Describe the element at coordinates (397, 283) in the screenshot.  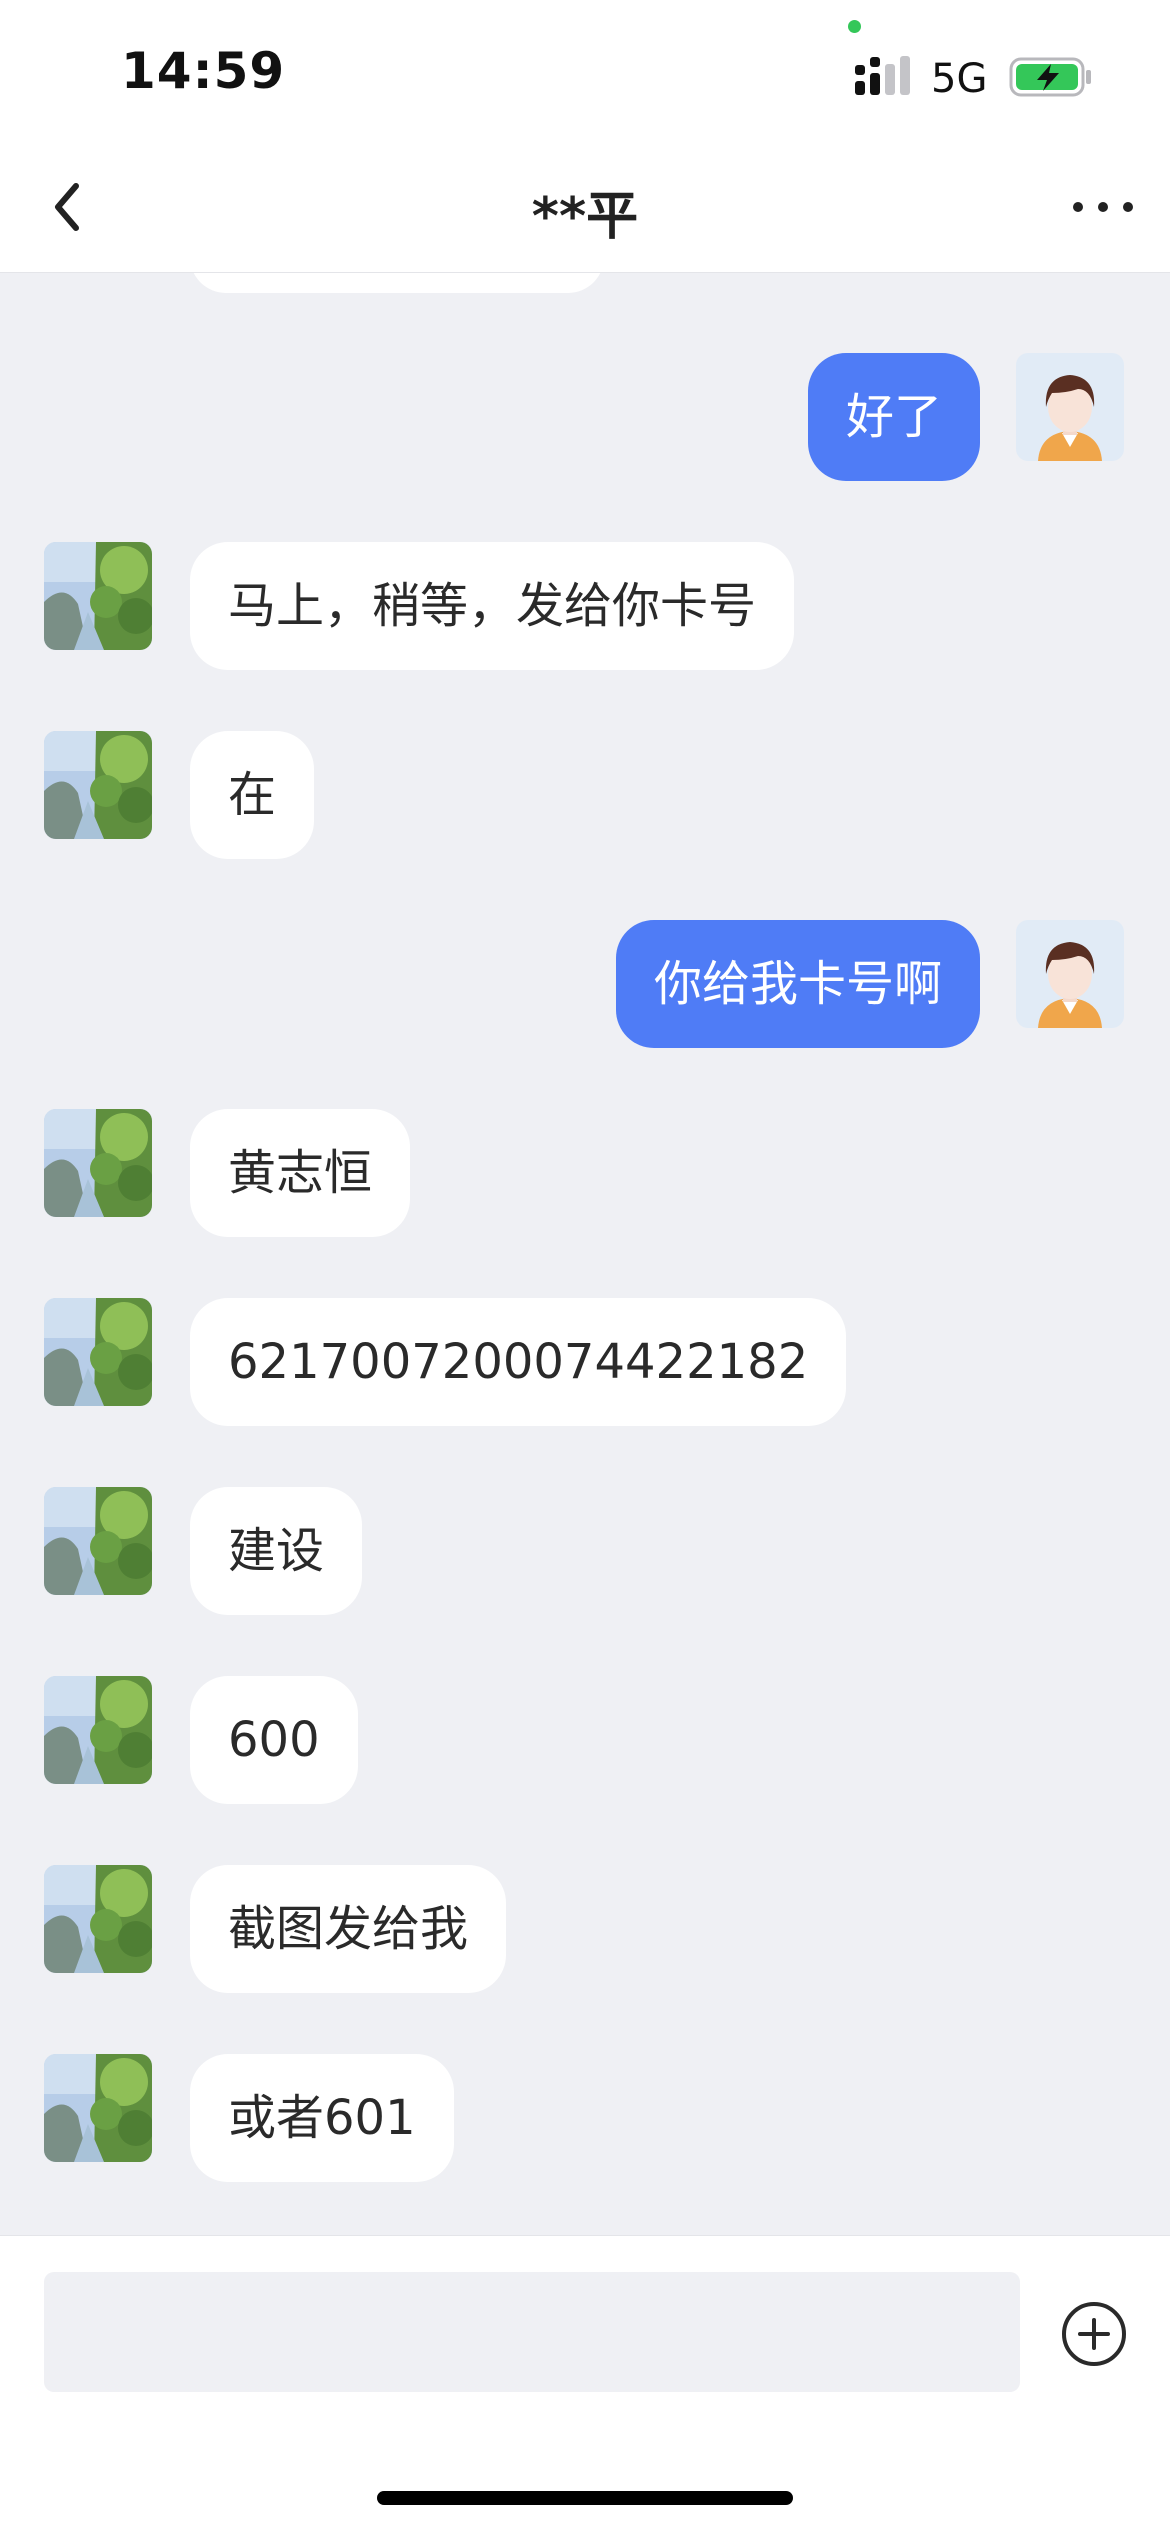
I see `partial-message-bubble` at that location.